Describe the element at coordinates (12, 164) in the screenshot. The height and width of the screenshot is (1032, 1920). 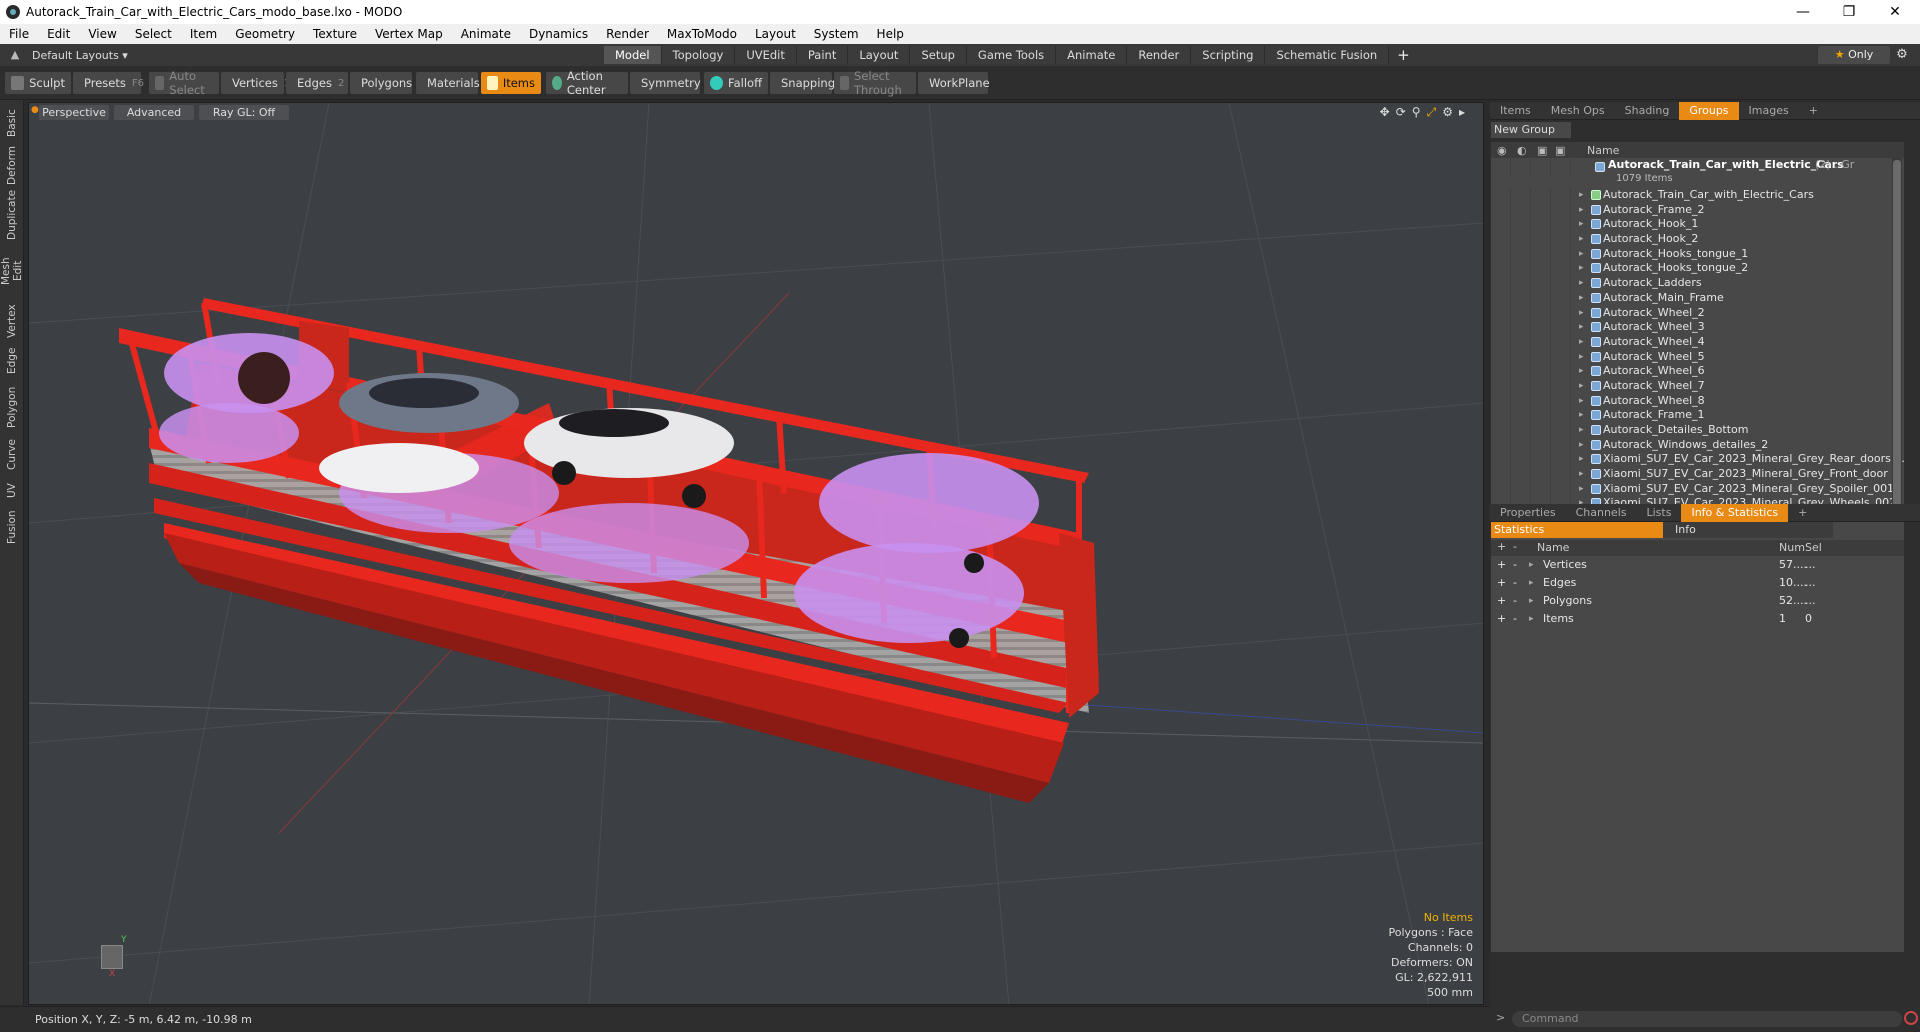
I see `left-tab-deform: Deform` at that location.